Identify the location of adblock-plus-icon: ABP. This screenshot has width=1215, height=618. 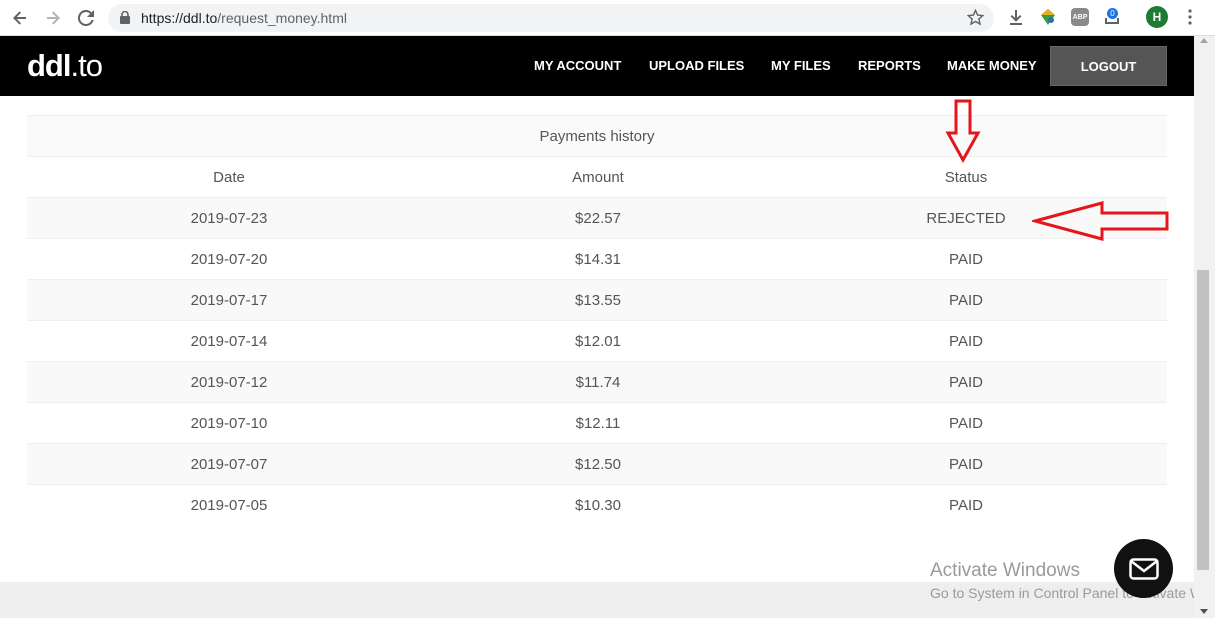
(1080, 17).